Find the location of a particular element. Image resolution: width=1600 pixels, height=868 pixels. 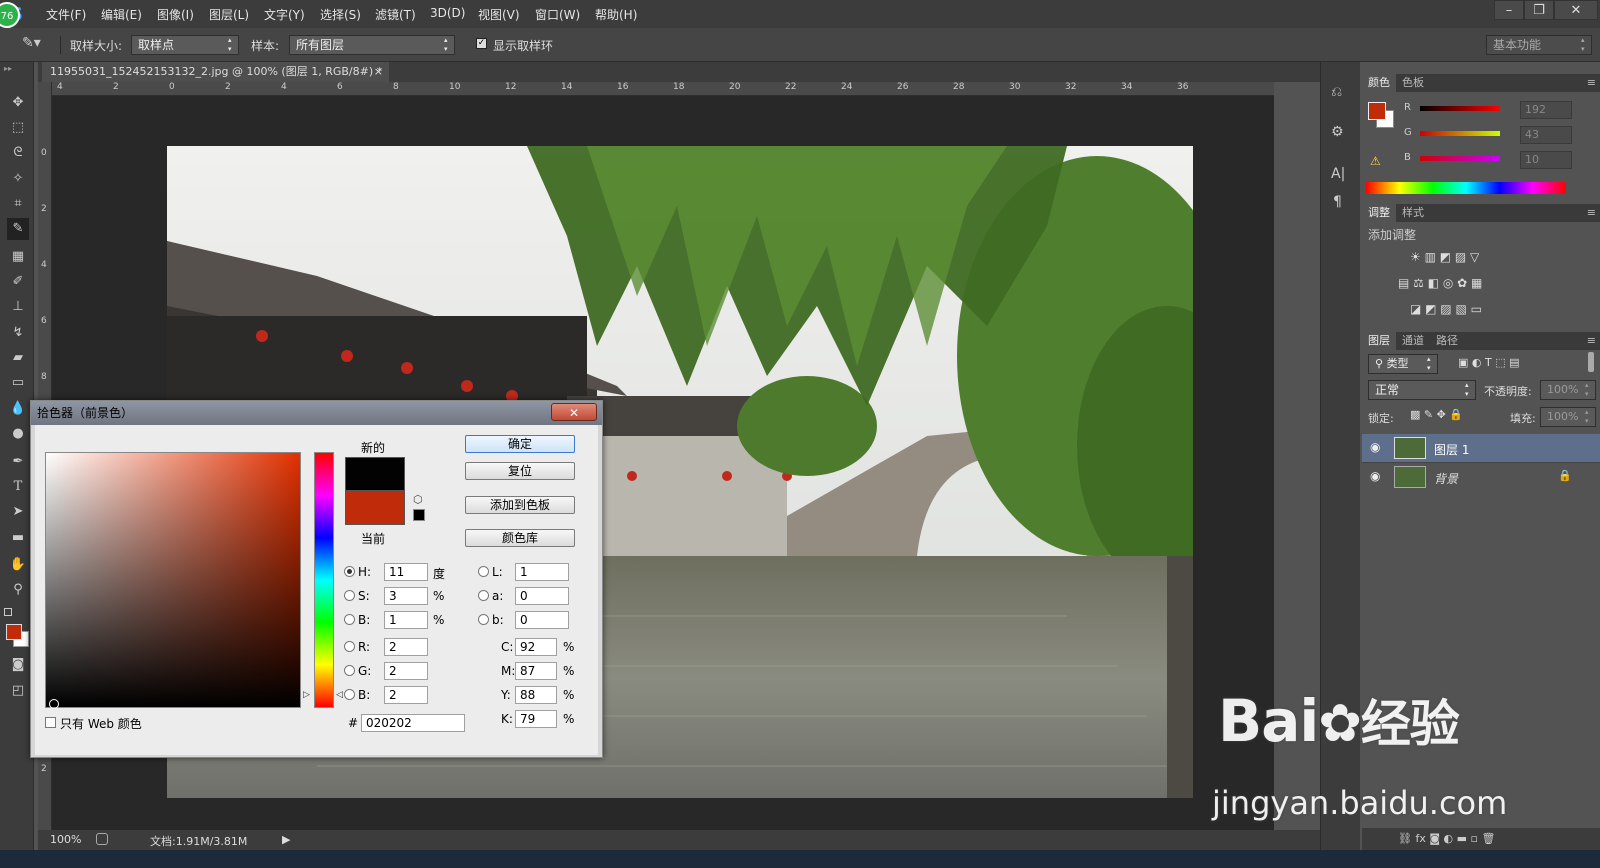

adjust-icons-row1: ☀ ▥ ◩ ▨ ▽ is located at coordinates (1444, 257).